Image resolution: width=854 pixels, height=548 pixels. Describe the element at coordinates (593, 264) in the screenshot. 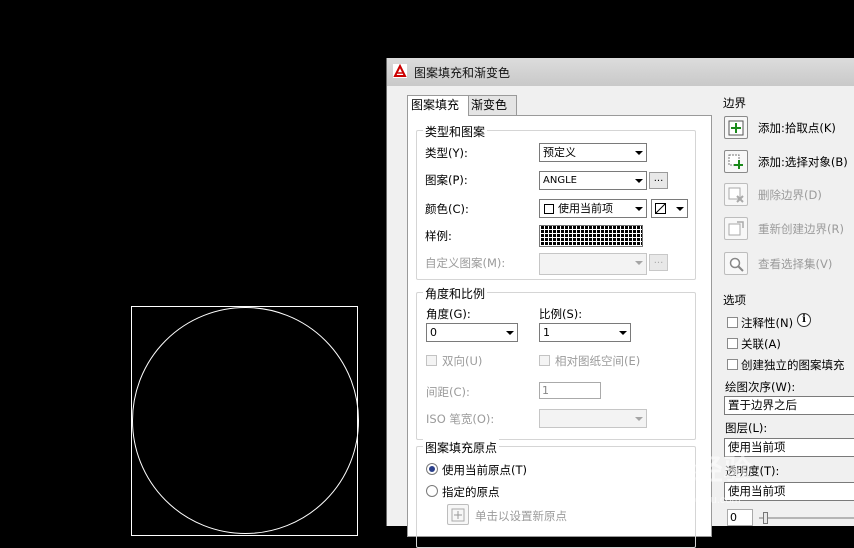

I see `custom-pattern-select` at that location.